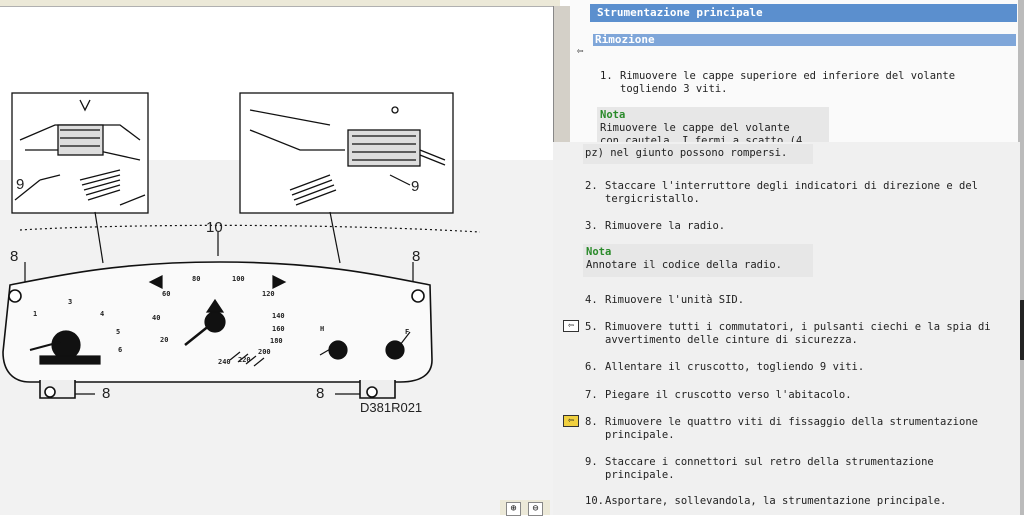 This screenshot has height=516, width=1024. Describe the element at coordinates (675, 300) in the screenshot. I see `step-text: Rimuovere l'unità SID.` at that location.